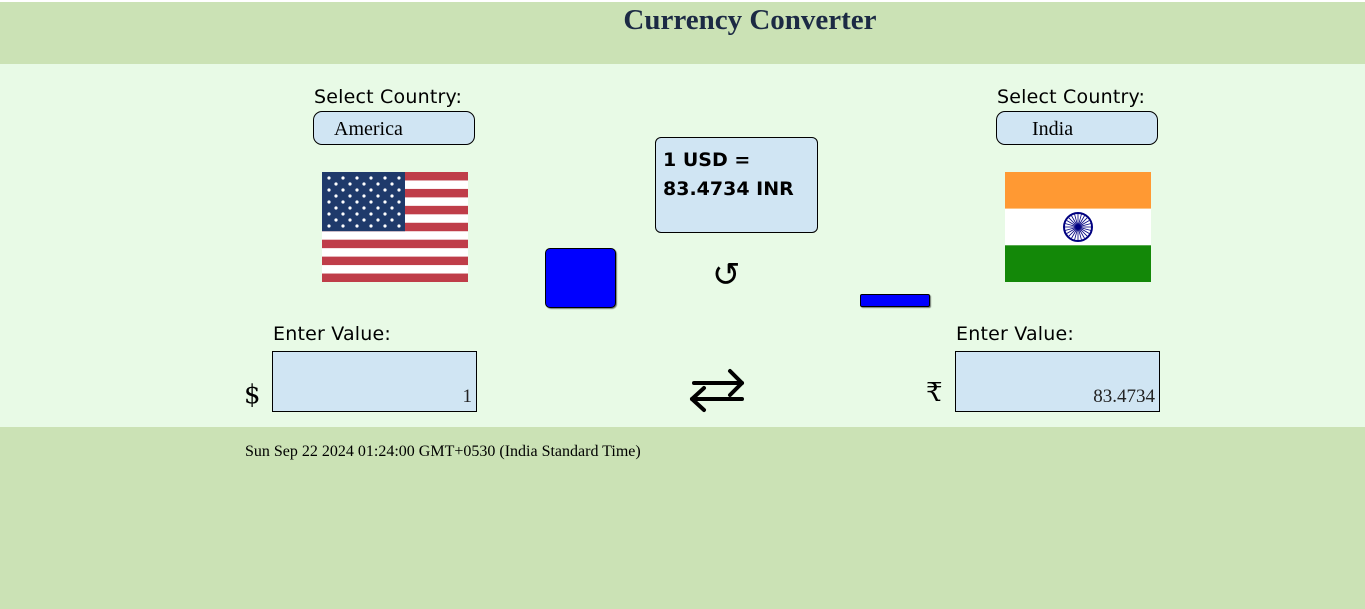  I want to click on from-value-label: Enter Value:, so click(332, 334).